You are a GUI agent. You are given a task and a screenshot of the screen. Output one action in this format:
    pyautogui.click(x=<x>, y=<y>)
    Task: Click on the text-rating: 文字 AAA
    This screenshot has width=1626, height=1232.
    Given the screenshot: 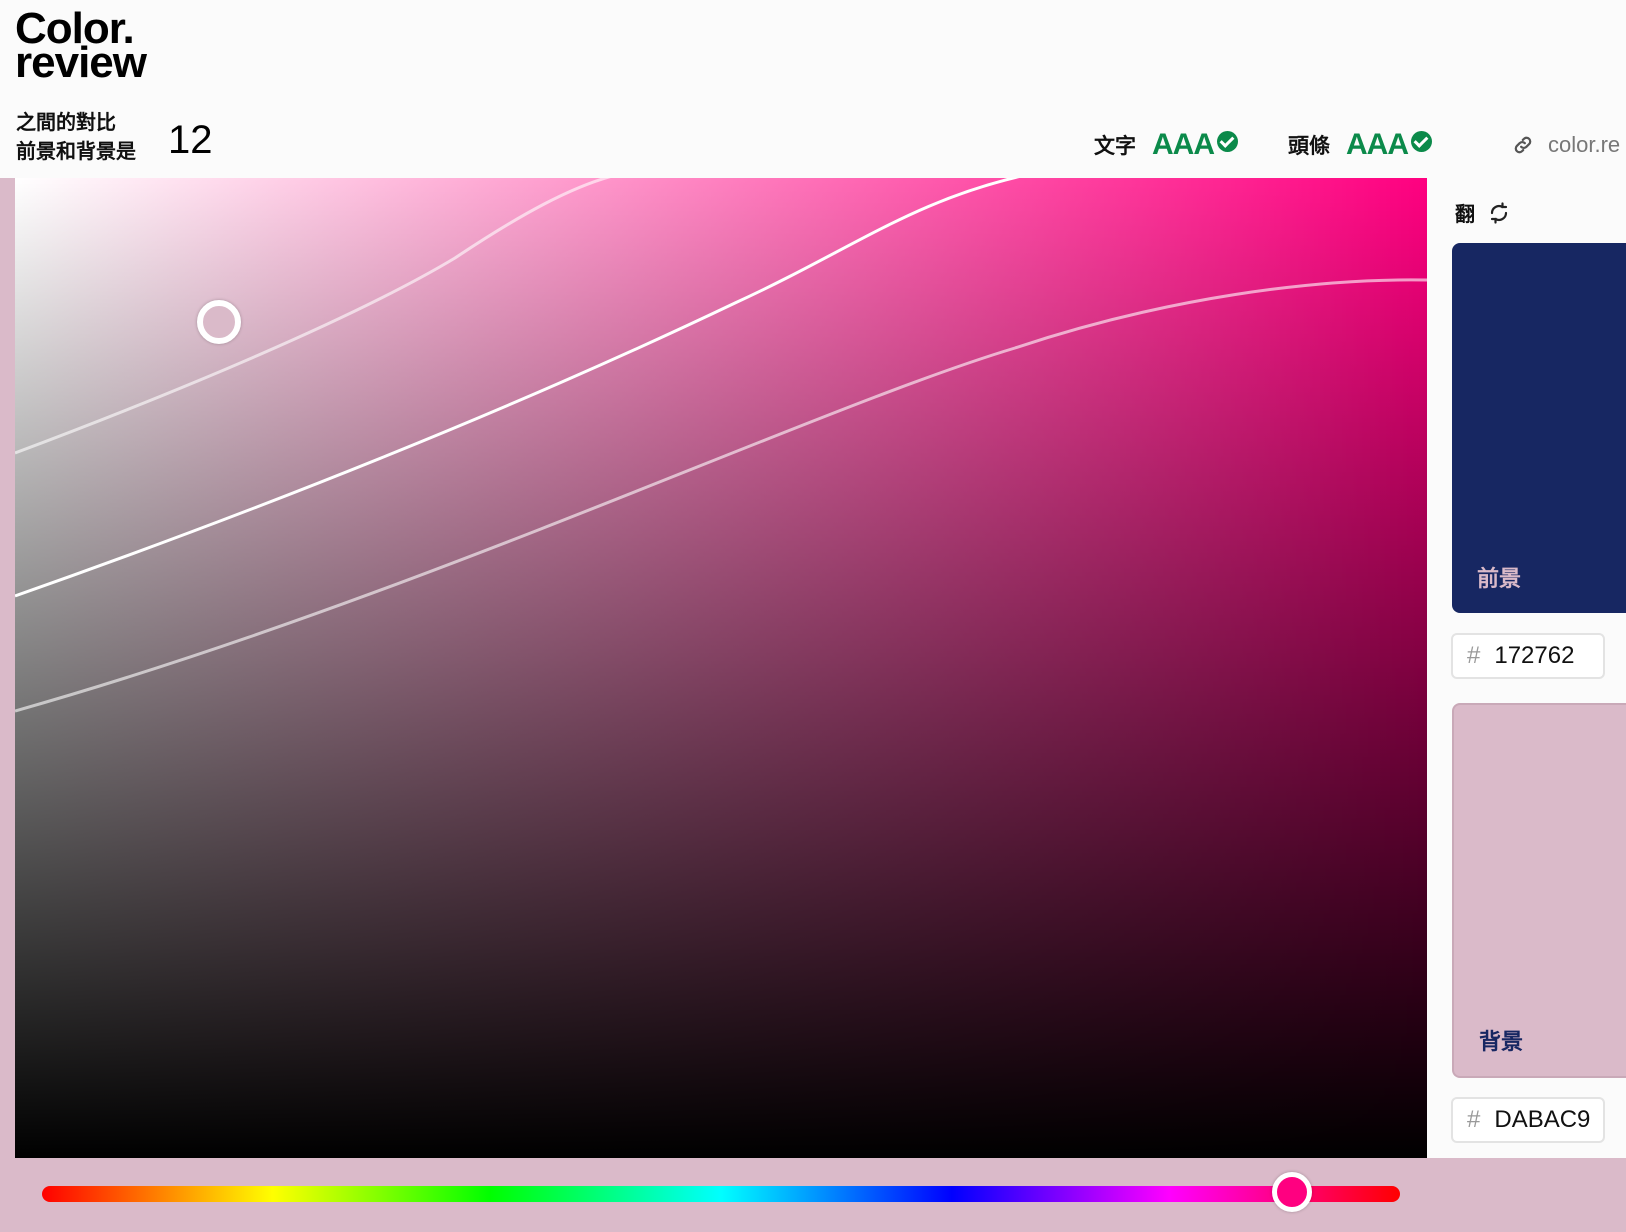 What is the action you would take?
    pyautogui.click(x=1166, y=145)
    